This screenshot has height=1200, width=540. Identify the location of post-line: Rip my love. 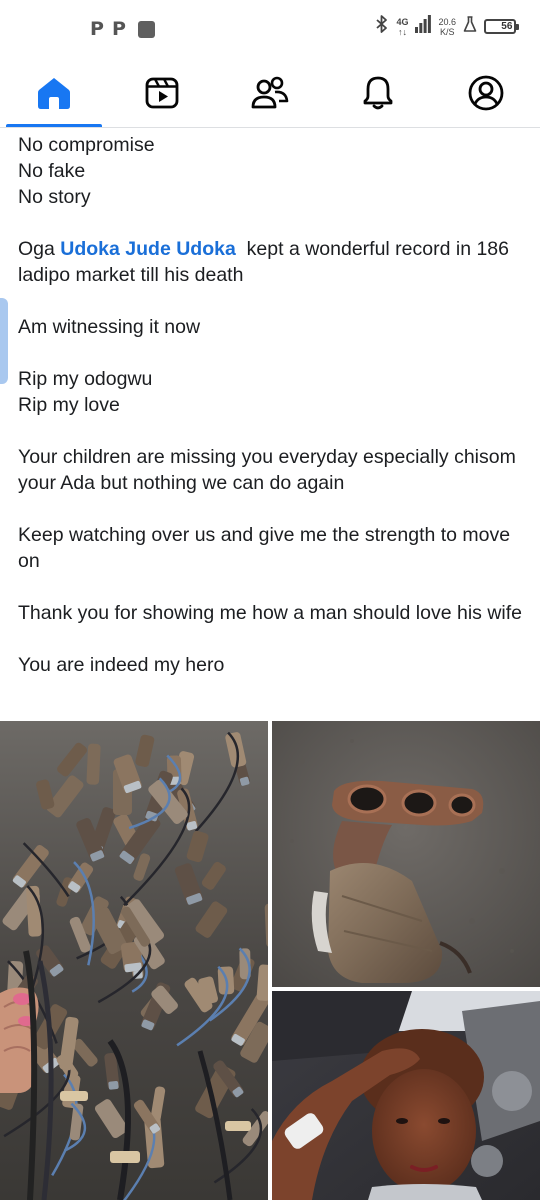
(69, 405).